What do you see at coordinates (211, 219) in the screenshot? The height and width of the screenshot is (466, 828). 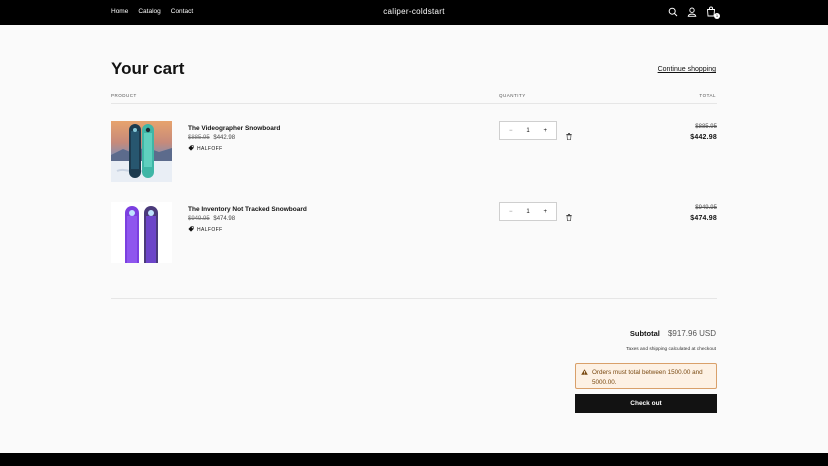 I see `unit-price: $949.95 $474.98` at bounding box center [211, 219].